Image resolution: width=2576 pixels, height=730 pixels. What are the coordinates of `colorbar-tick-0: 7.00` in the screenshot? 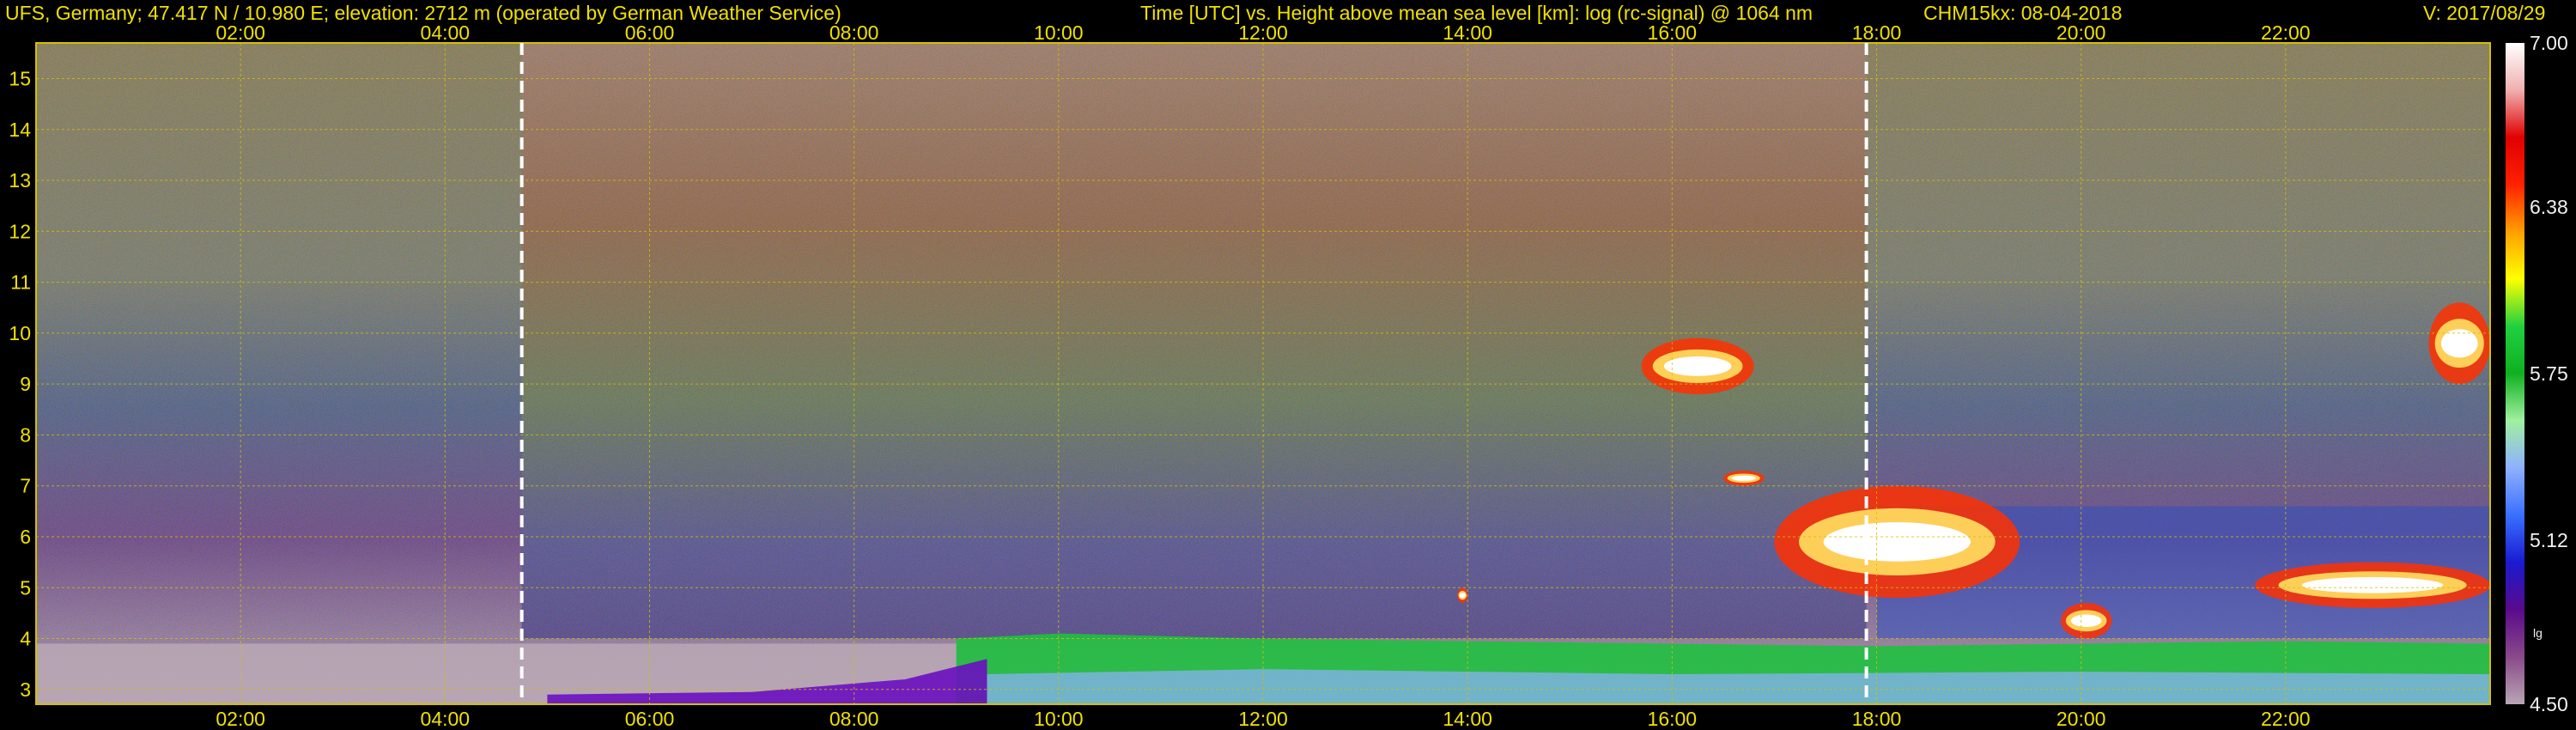 It's located at (2549, 43).